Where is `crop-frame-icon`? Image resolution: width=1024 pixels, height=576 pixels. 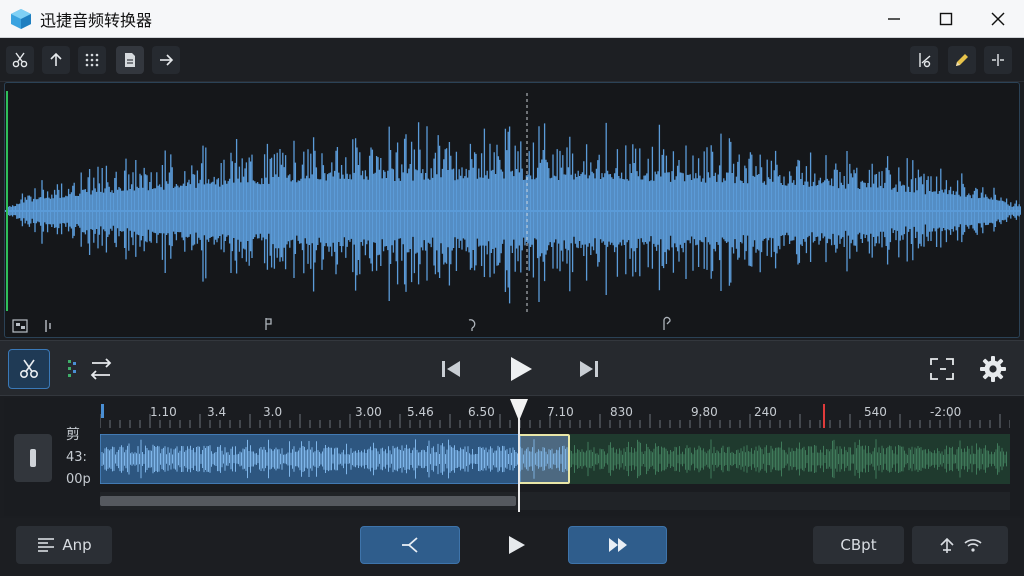
crop-frame-icon is located at coordinates (942, 369).